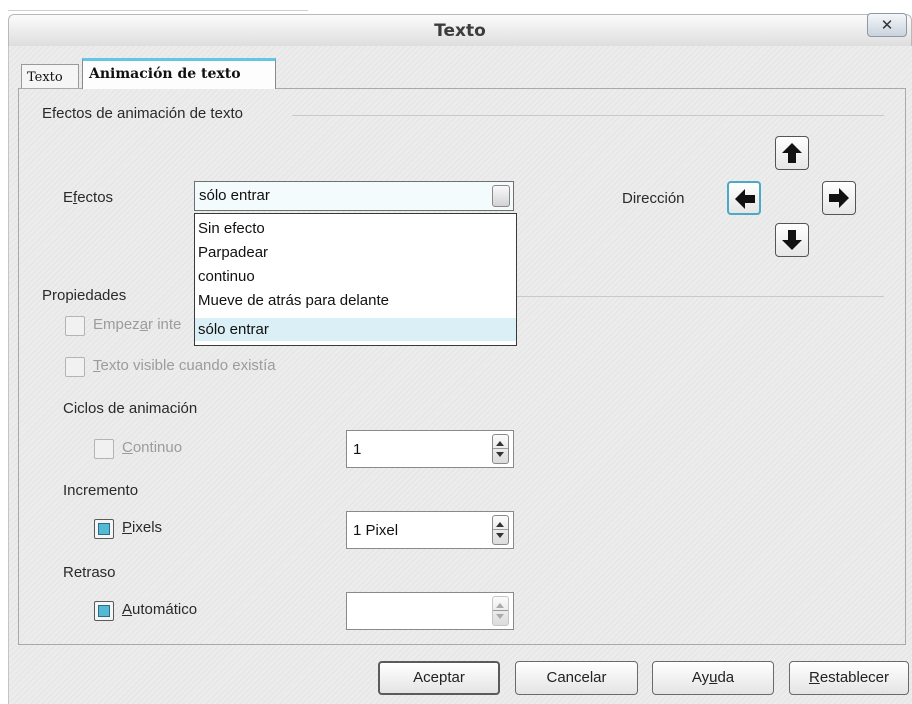  I want to click on arrow-left-icon, so click(745, 199).